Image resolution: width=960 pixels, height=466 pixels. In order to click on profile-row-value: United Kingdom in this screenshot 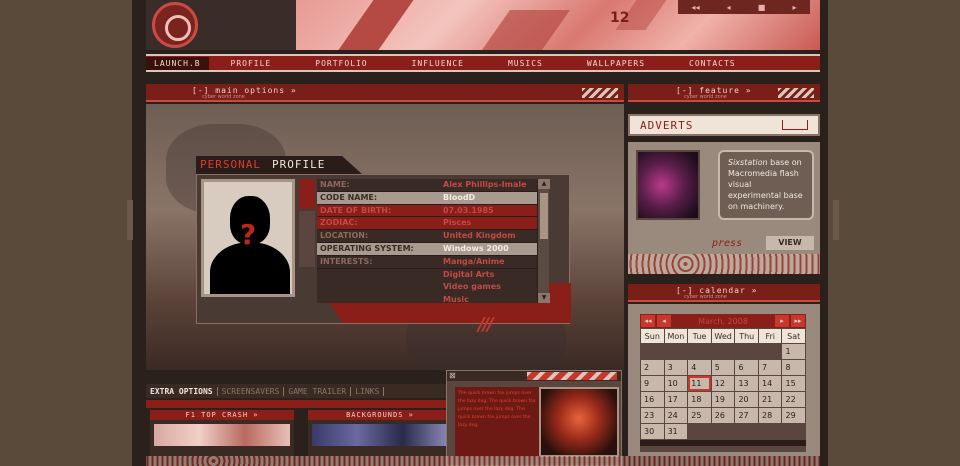, I will do `click(479, 236)`.